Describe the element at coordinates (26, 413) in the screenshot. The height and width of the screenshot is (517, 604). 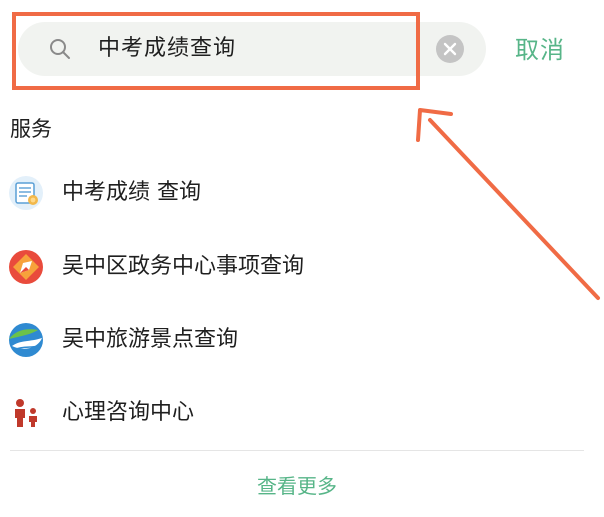
I see `family-people-icon` at that location.